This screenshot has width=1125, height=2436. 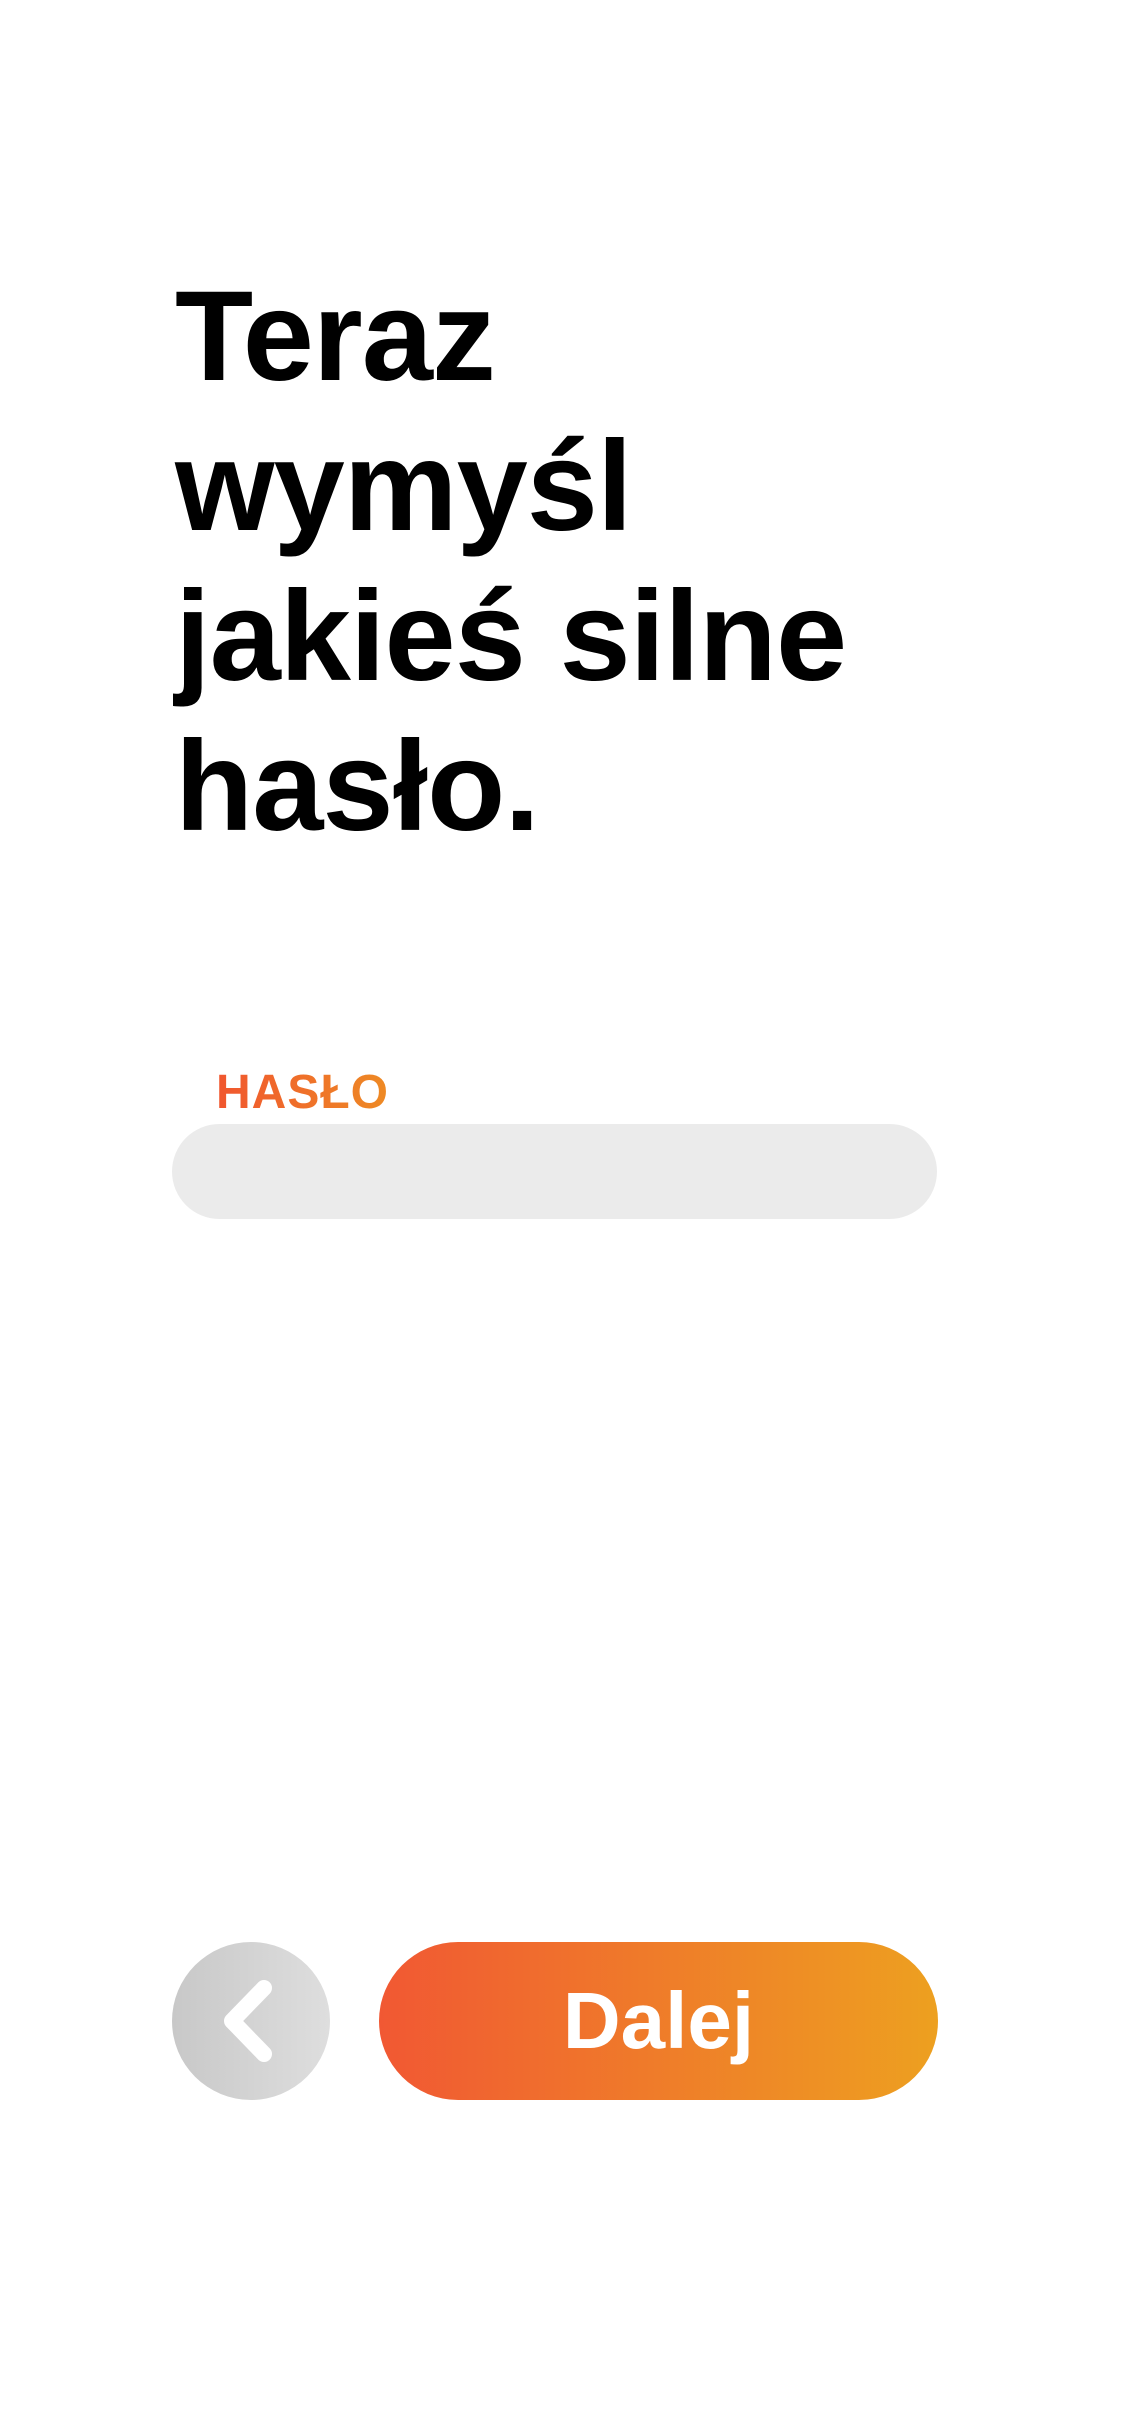 I want to click on next-button-label: Dalej, so click(x=658, y=2020).